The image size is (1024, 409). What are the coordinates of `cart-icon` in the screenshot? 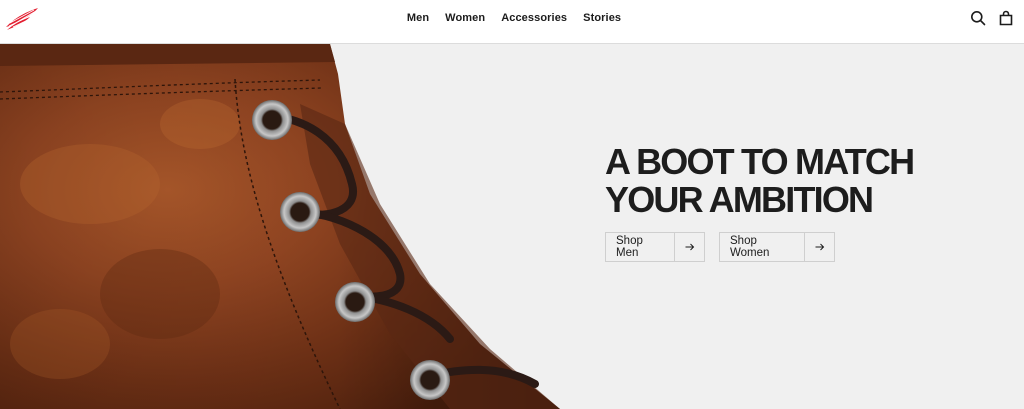 It's located at (1006, 18).